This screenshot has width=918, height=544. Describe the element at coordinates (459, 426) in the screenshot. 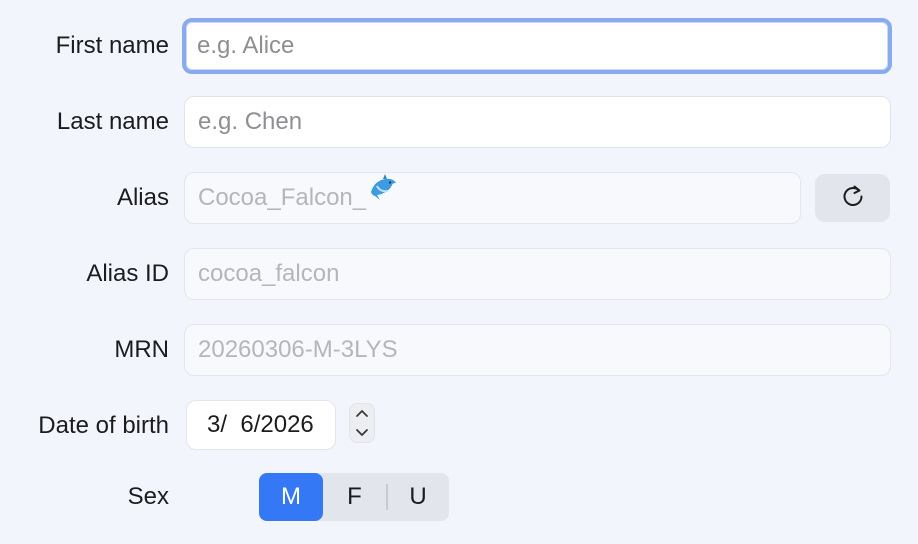

I see `dob-row: Date of birth 3/ 6/2026` at that location.